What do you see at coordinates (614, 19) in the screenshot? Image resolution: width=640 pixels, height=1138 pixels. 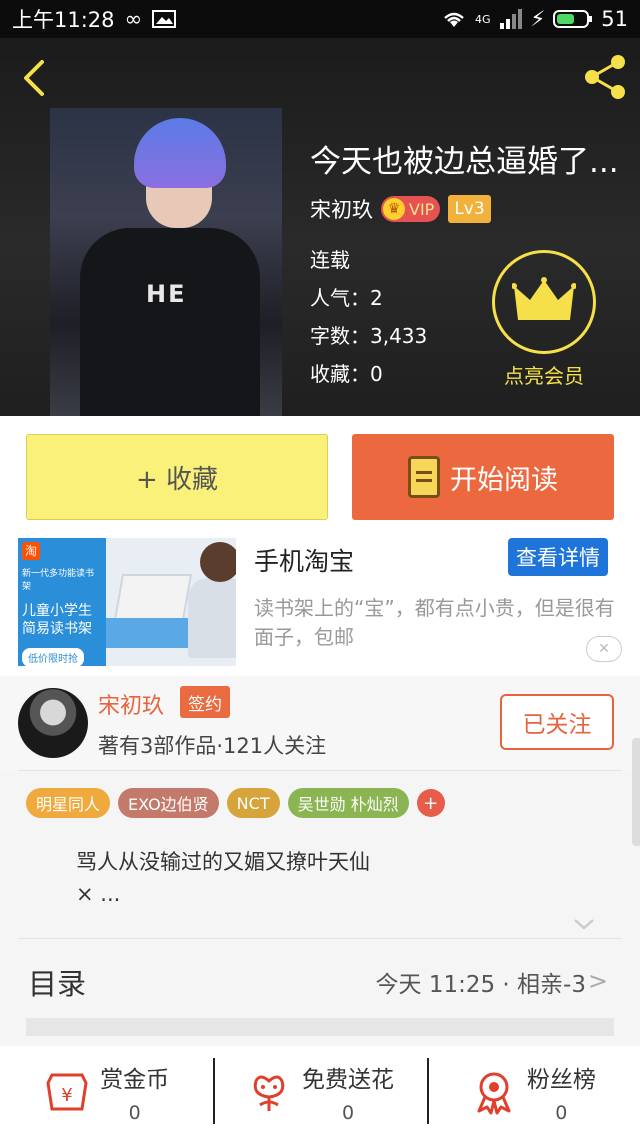 I see `battery-level: 51` at bounding box center [614, 19].